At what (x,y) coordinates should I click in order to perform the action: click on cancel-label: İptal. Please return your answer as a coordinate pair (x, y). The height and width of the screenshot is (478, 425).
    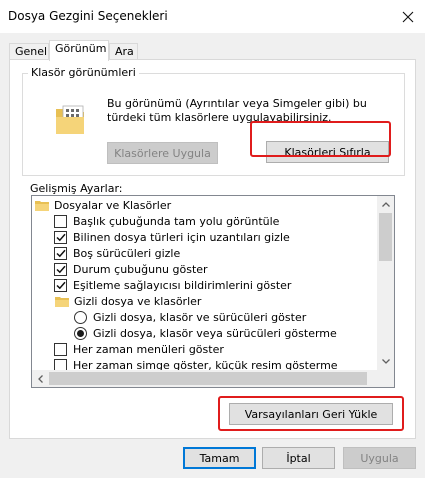
    Looking at the image, I should click on (298, 458).